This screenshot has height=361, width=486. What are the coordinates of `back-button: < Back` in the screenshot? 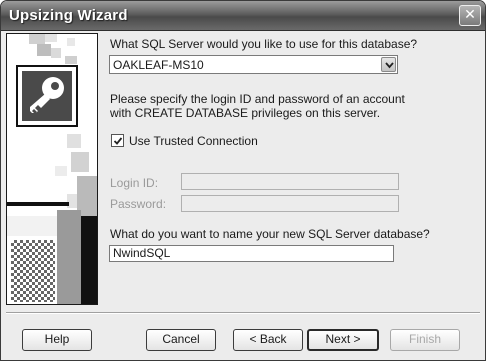 It's located at (268, 340).